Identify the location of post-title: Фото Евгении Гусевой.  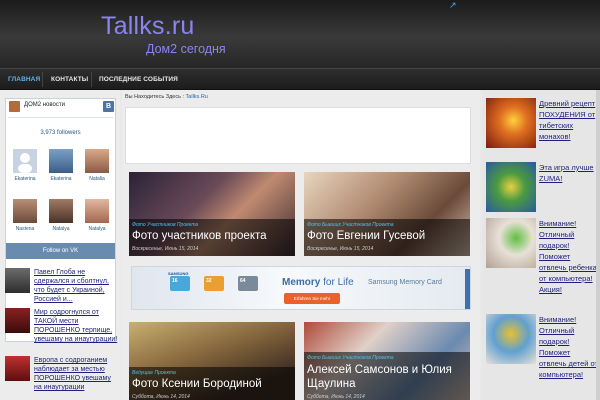
(388, 236).